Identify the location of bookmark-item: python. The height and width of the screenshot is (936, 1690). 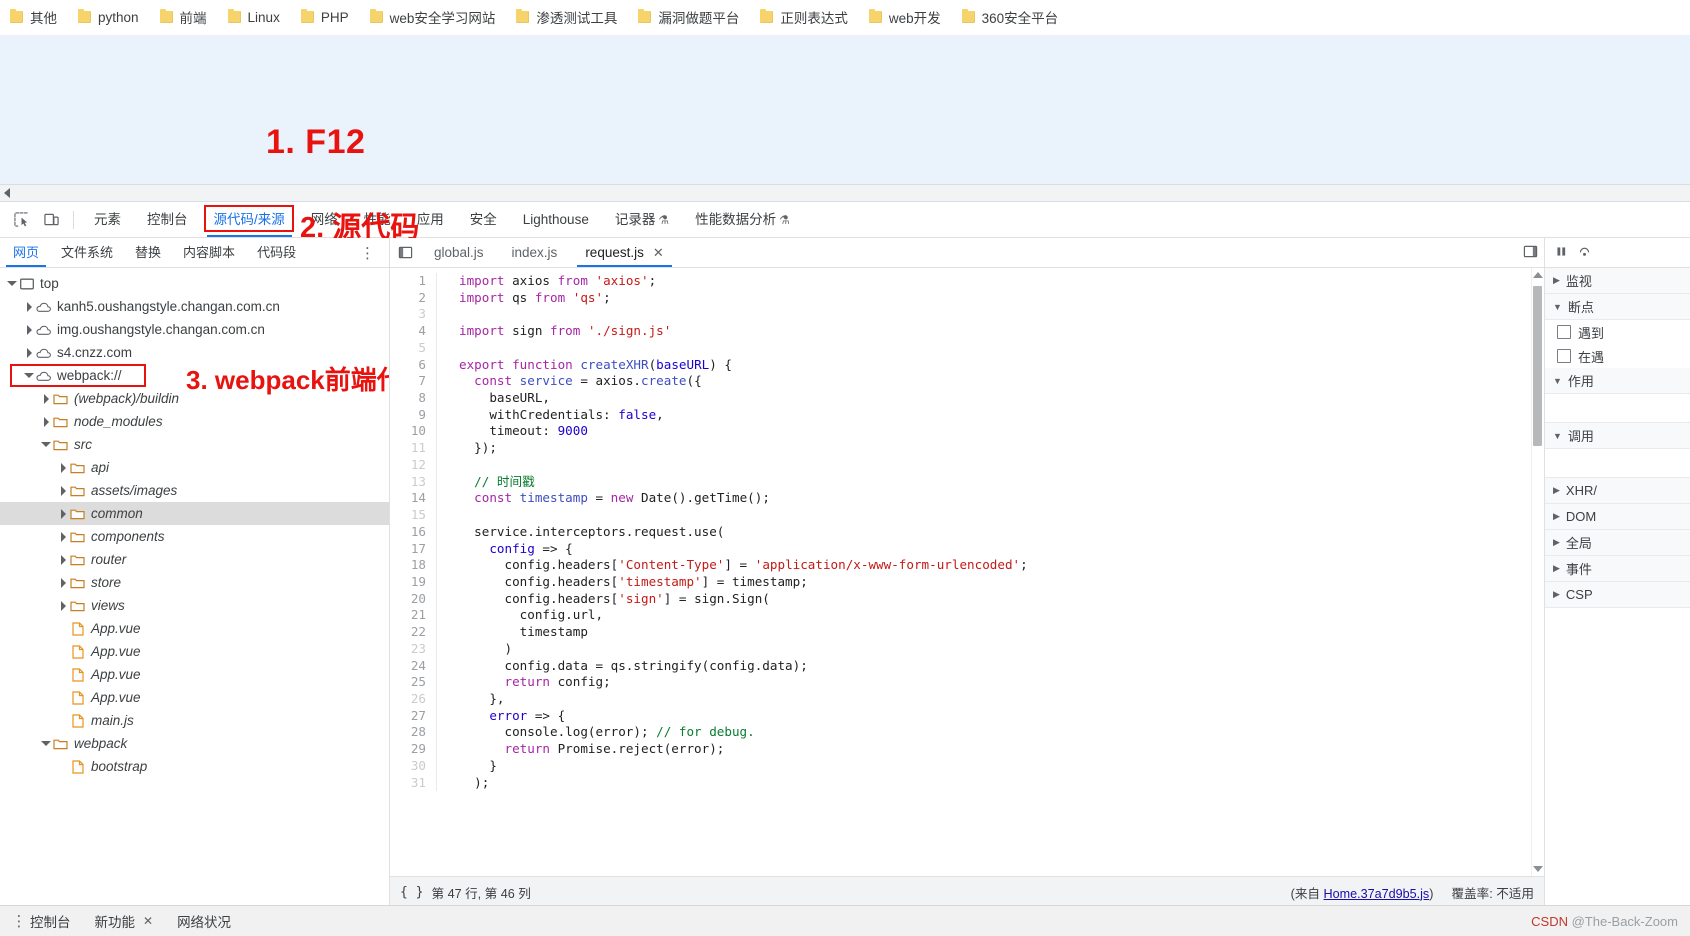
(108, 17).